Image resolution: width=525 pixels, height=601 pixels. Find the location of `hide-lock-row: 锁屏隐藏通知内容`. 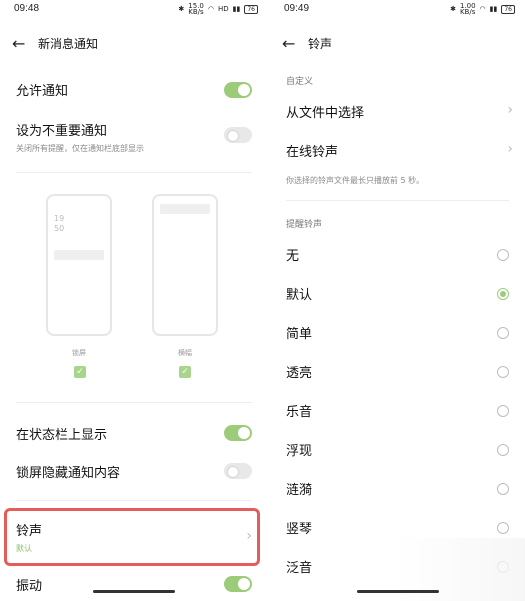

hide-lock-row: 锁屏隐藏通知内容 is located at coordinates (134, 472).